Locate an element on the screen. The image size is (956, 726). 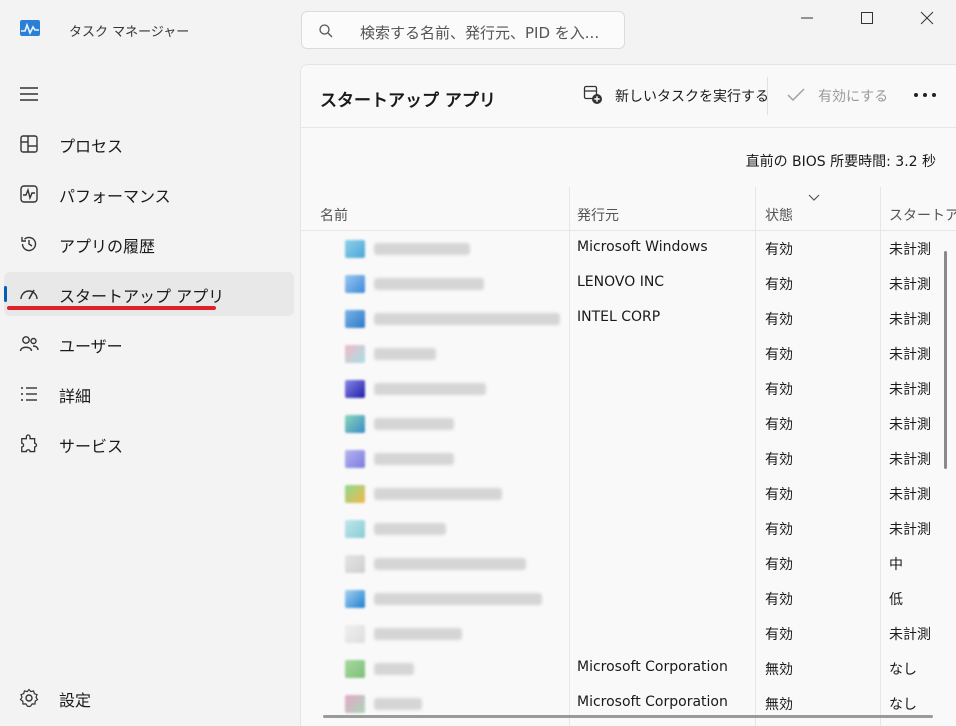
enable-label: 有効にする is located at coordinates (853, 97).